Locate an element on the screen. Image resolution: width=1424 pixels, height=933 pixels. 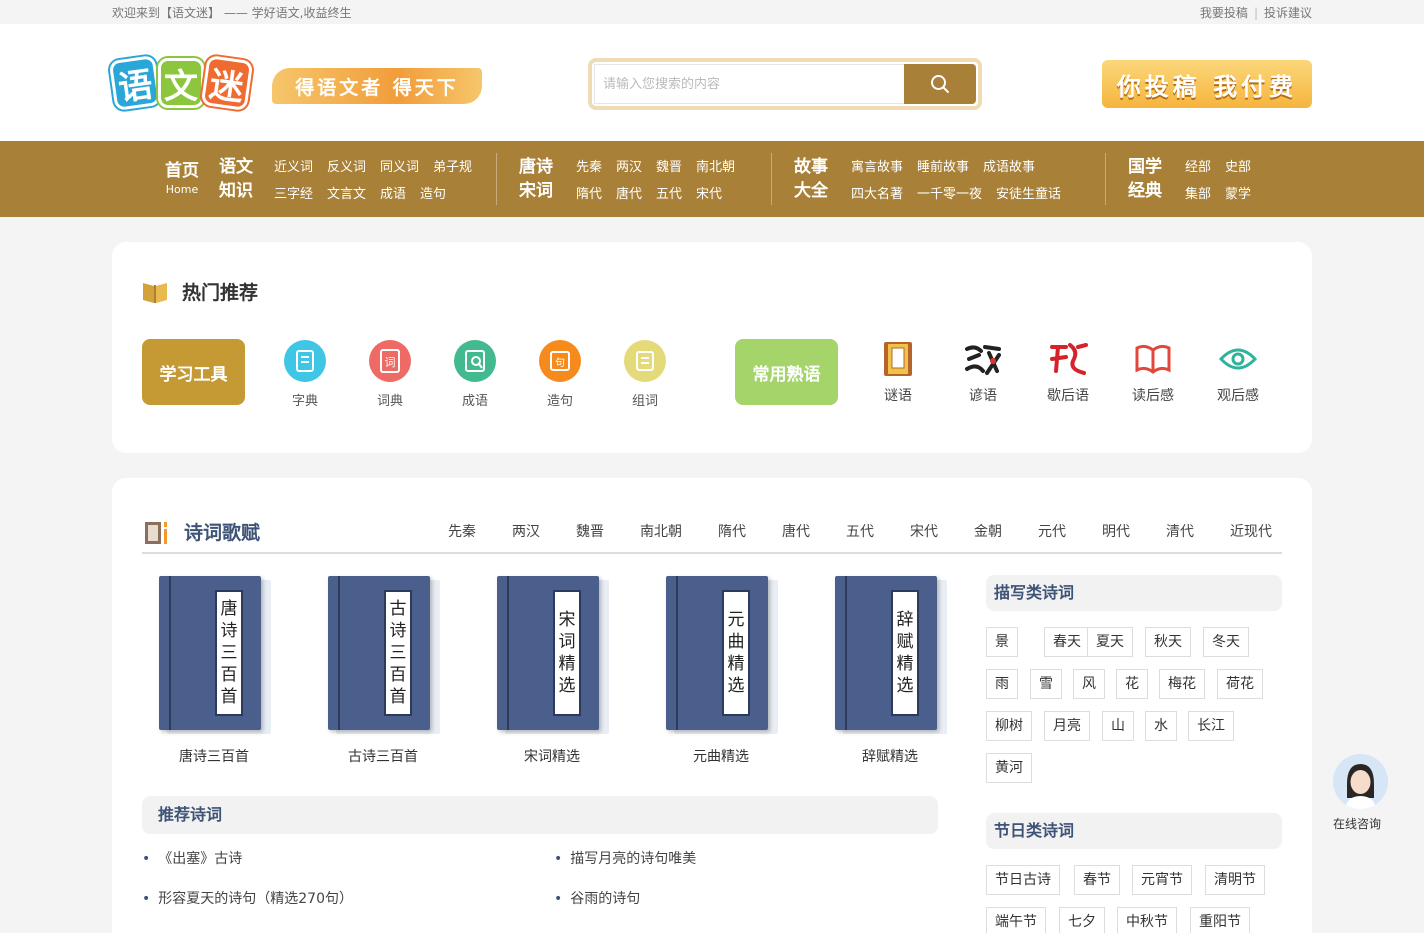
describe-tag: 景 is located at coordinates (1002, 642).